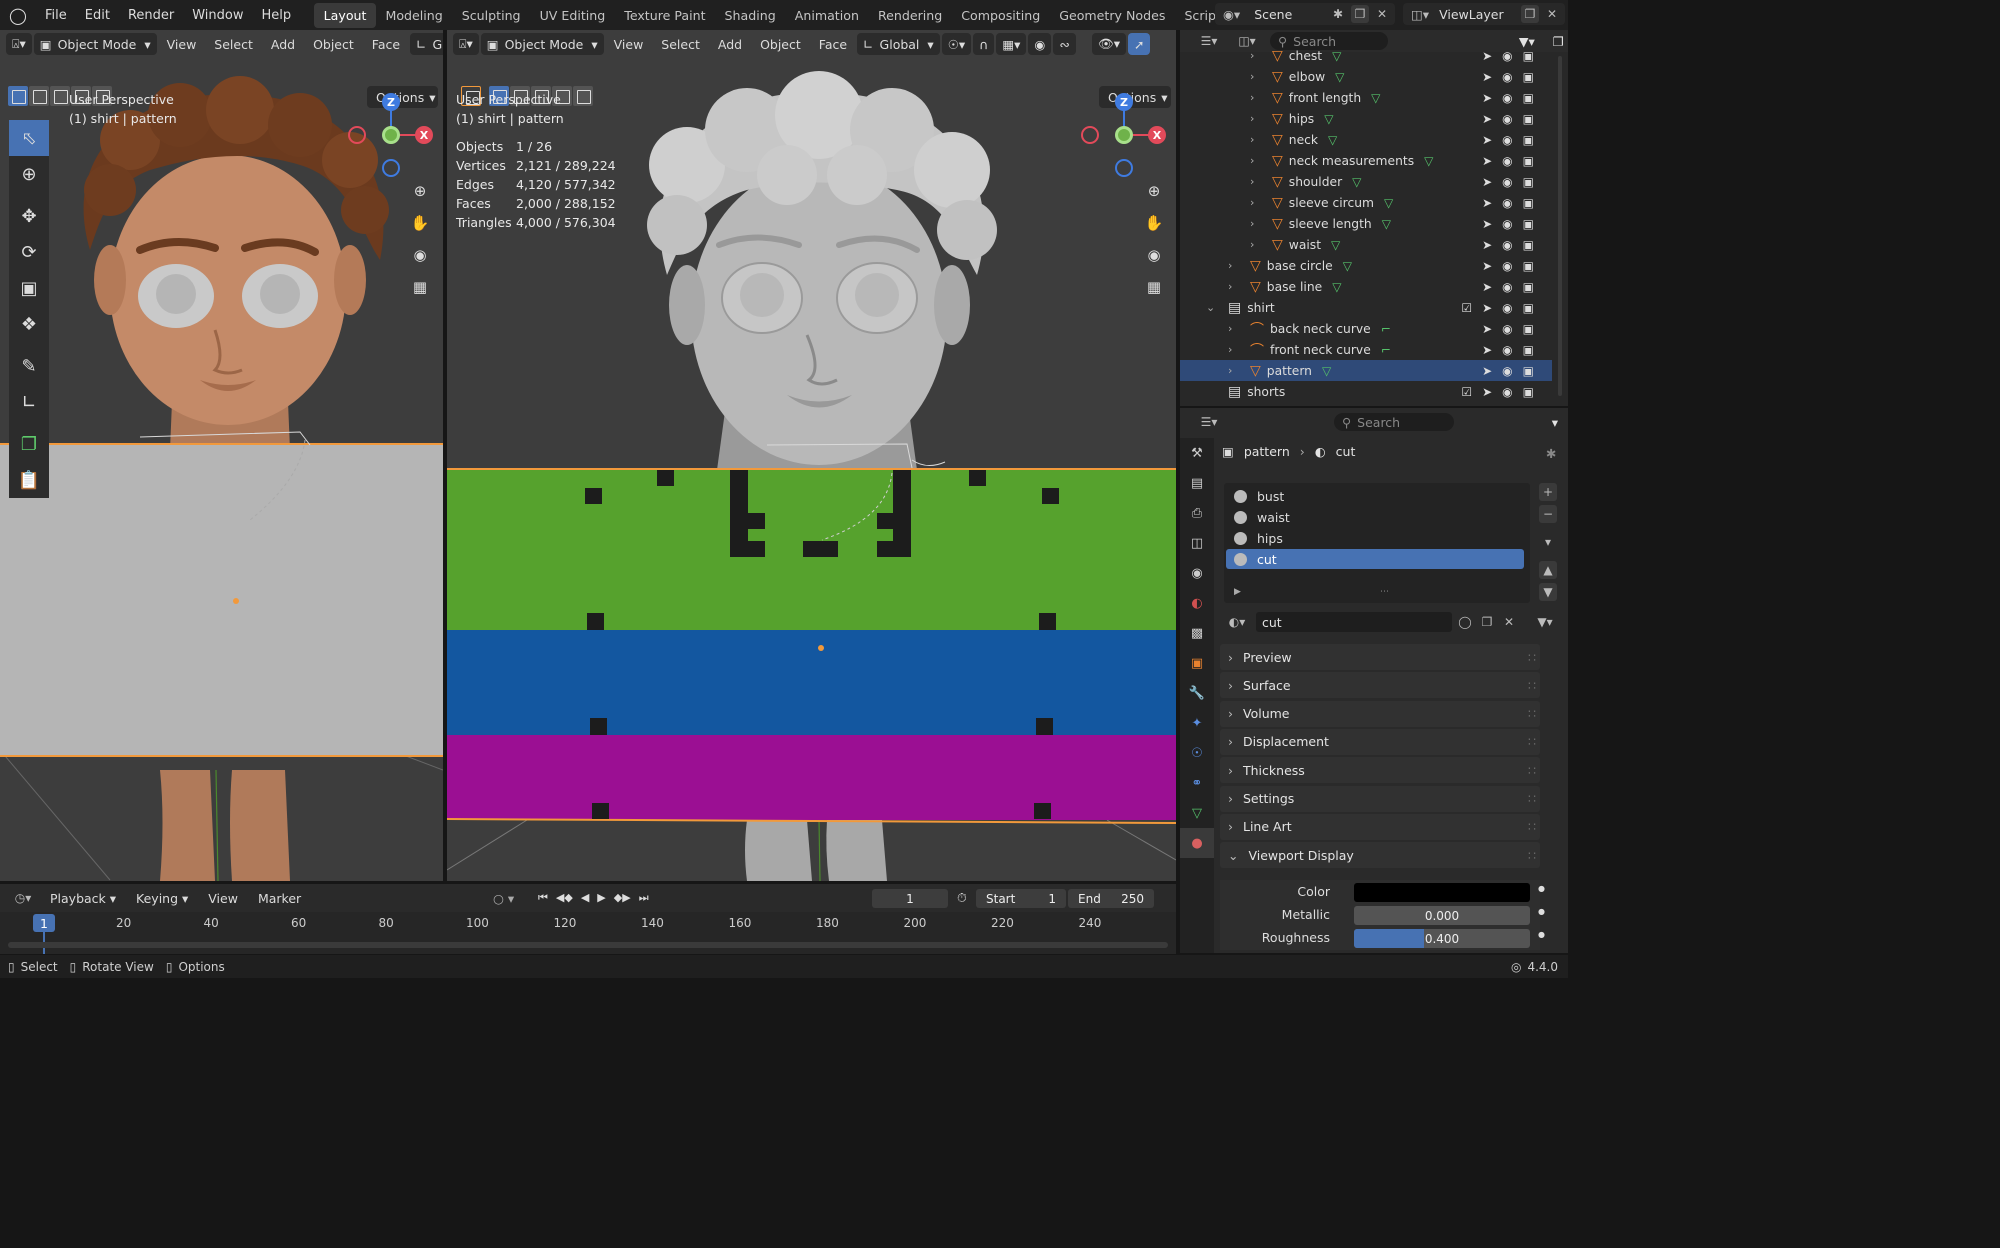  I want to click on outliner-row: › ▽ shoulder ▽ ➤ ◉ ▣, so click(1366, 181).